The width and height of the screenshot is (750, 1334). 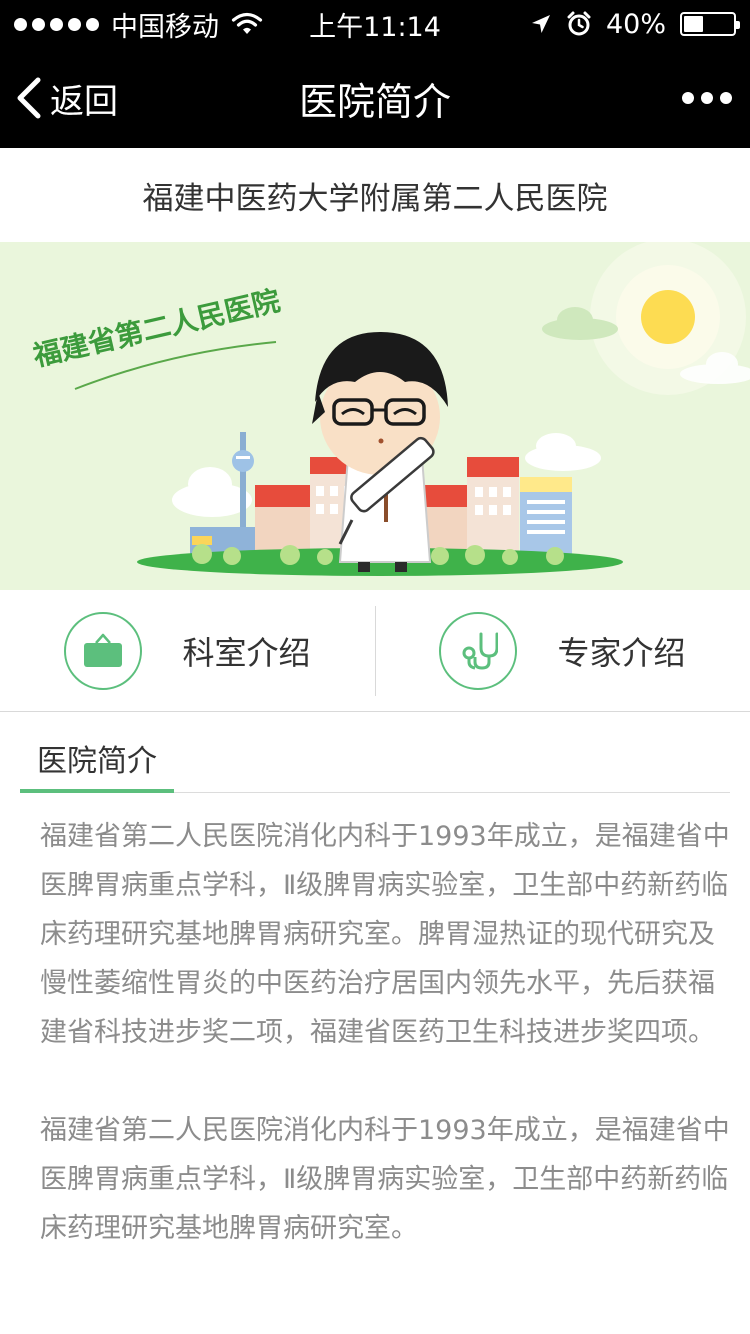 What do you see at coordinates (621, 653) in the screenshot?
I see `expert-intro-label: 专家介绍` at bounding box center [621, 653].